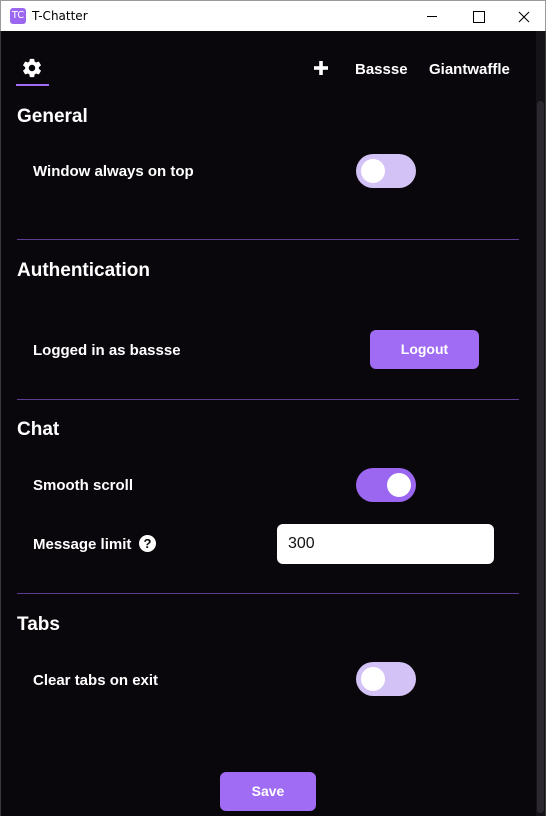 This screenshot has width=546, height=816. What do you see at coordinates (147, 543) in the screenshot?
I see `help-icon: ?` at bounding box center [147, 543].